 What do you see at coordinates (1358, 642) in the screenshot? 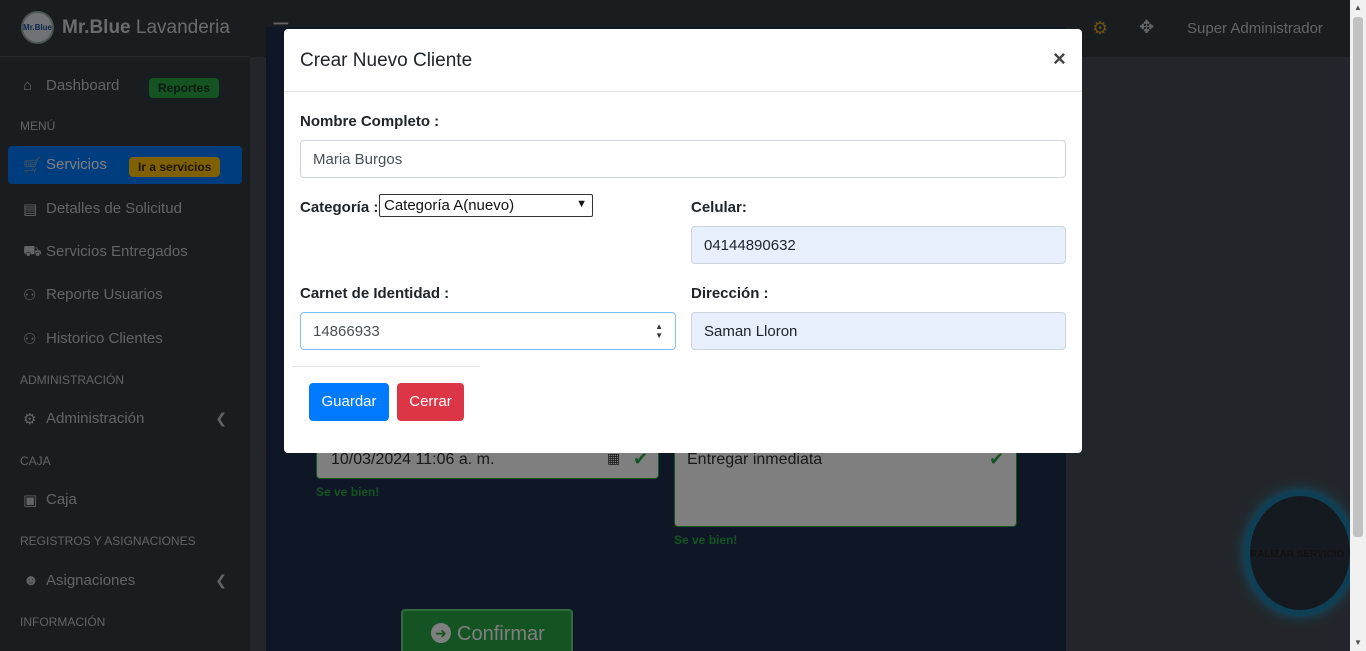
I see `scroll-down-icon: ▼` at bounding box center [1358, 642].